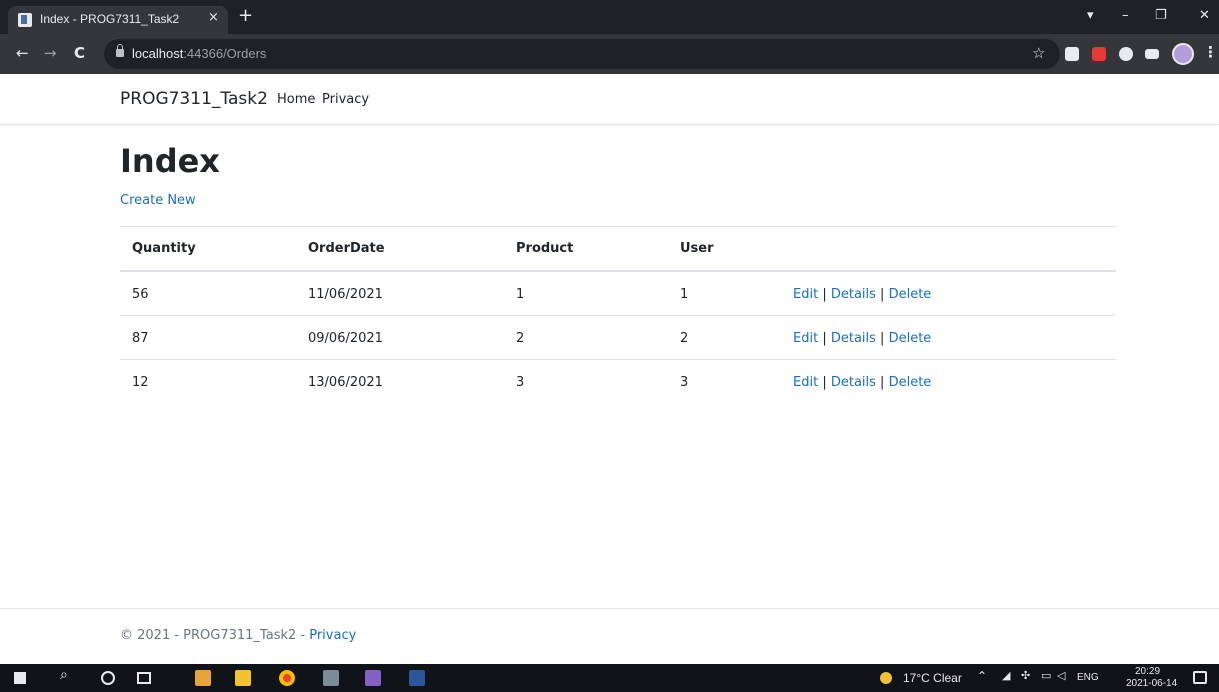 The width and height of the screenshot is (1219, 692). What do you see at coordinates (1061, 675) in the screenshot?
I see `volume-icon: ◁` at bounding box center [1061, 675].